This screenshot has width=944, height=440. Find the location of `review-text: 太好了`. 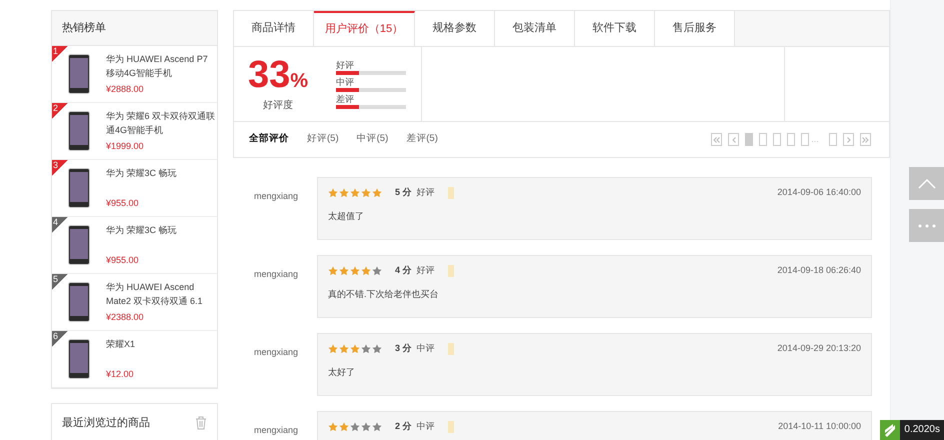

review-text: 太好了 is located at coordinates (342, 372).